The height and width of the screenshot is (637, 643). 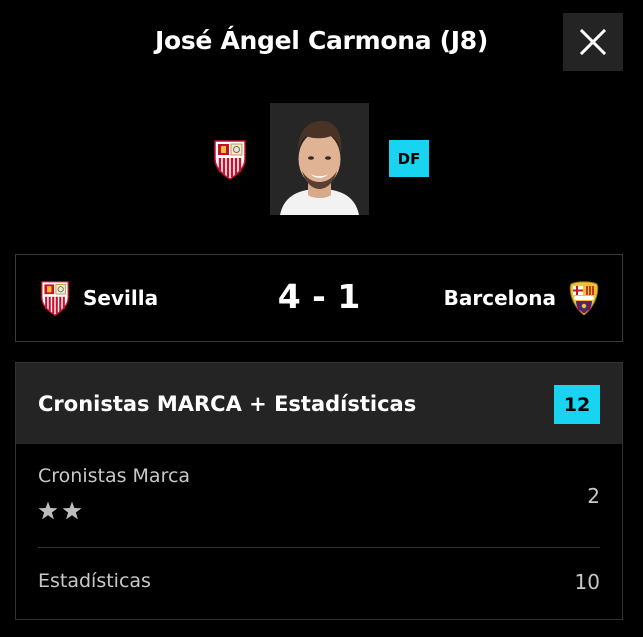 What do you see at coordinates (230, 160) in the screenshot?
I see `sevilla-crest-icon` at bounding box center [230, 160].